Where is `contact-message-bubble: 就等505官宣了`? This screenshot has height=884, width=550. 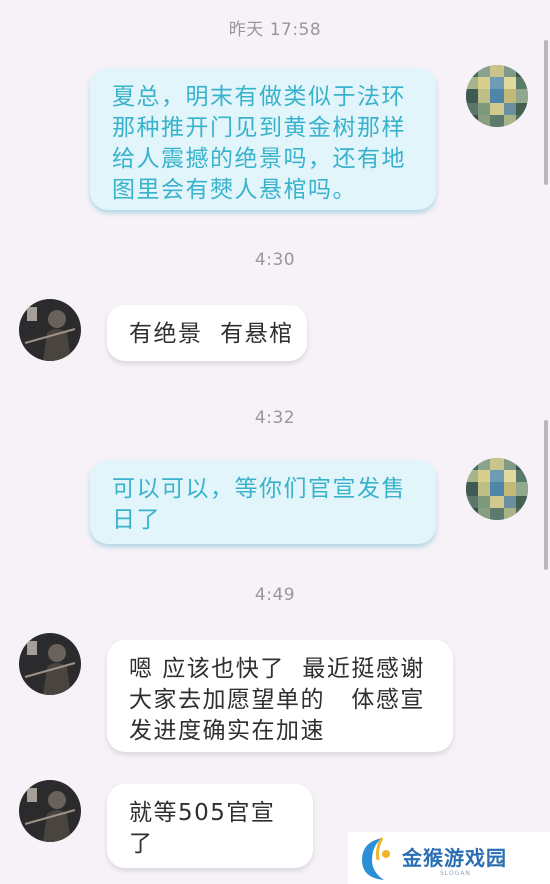 contact-message-bubble: 就等505官宣了 is located at coordinates (210, 826).